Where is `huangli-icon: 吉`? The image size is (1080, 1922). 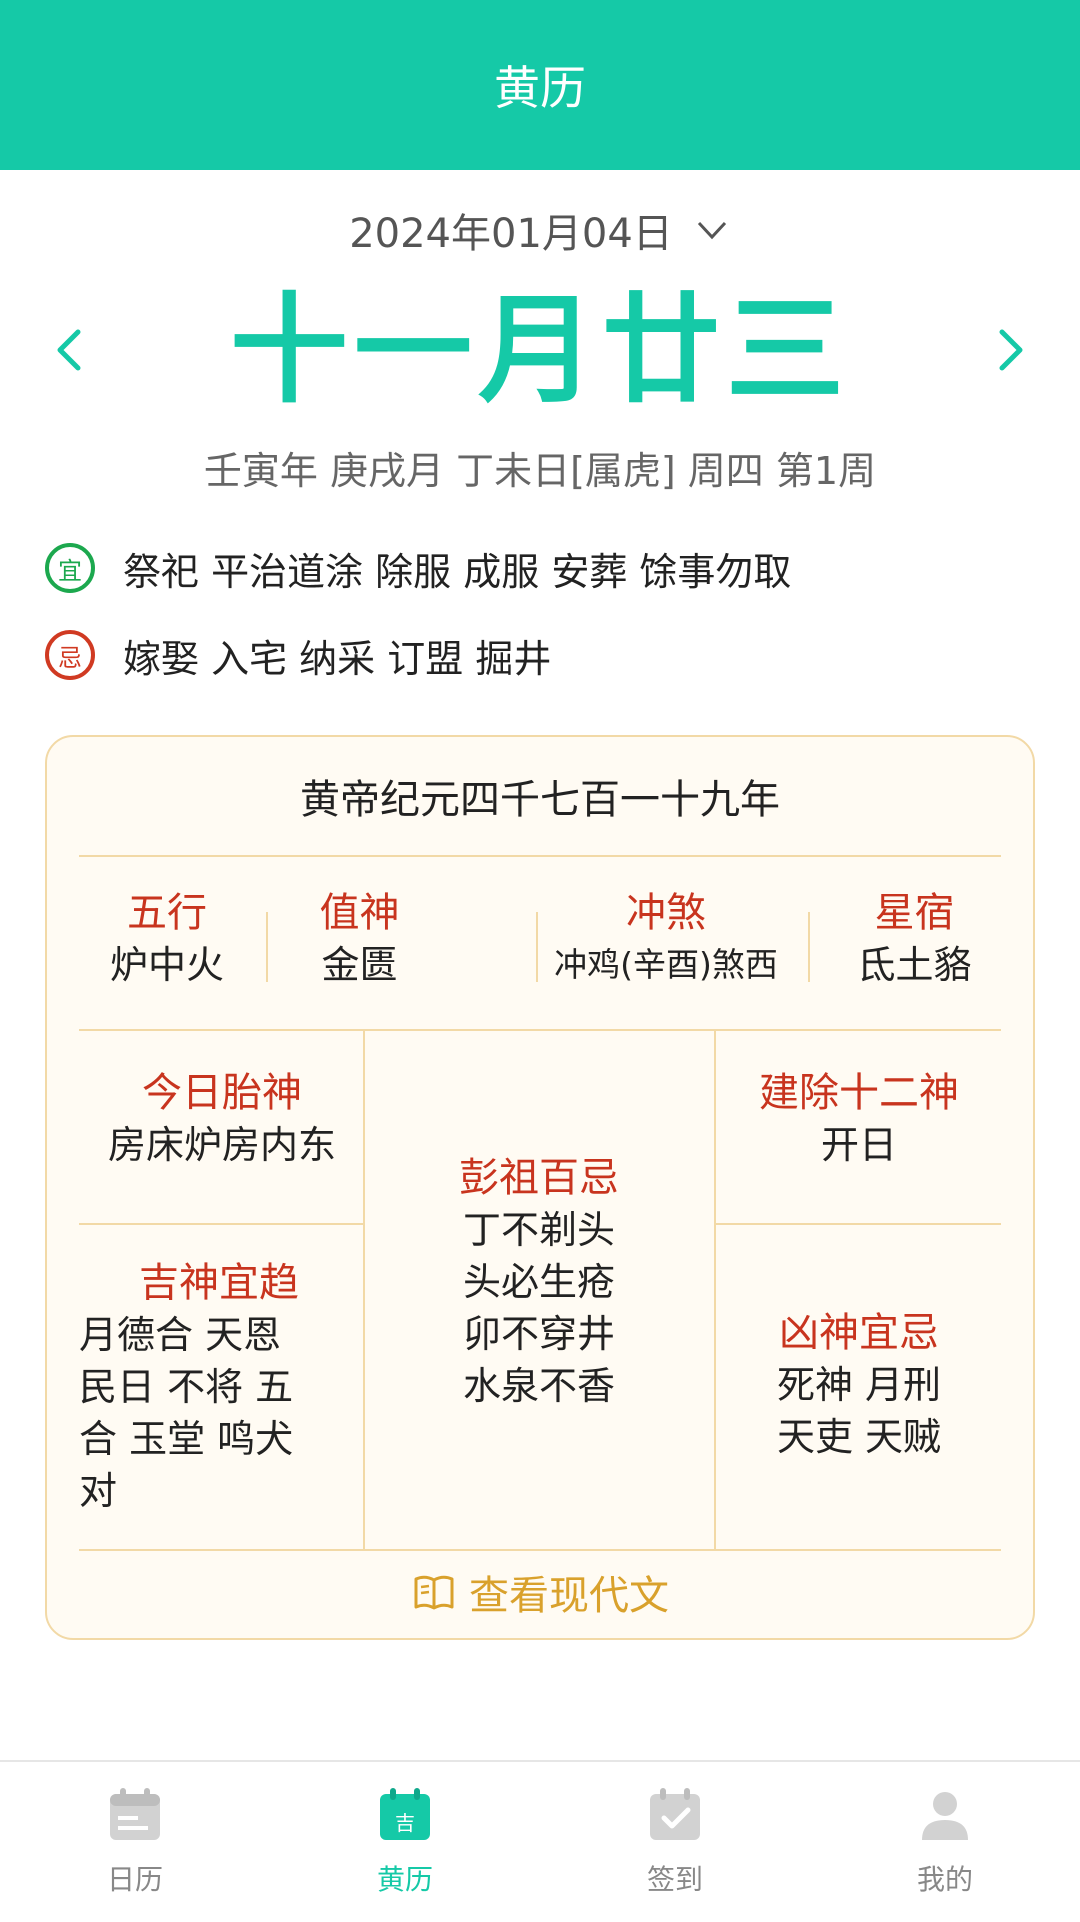 huangli-icon: 吉 is located at coordinates (405, 1814).